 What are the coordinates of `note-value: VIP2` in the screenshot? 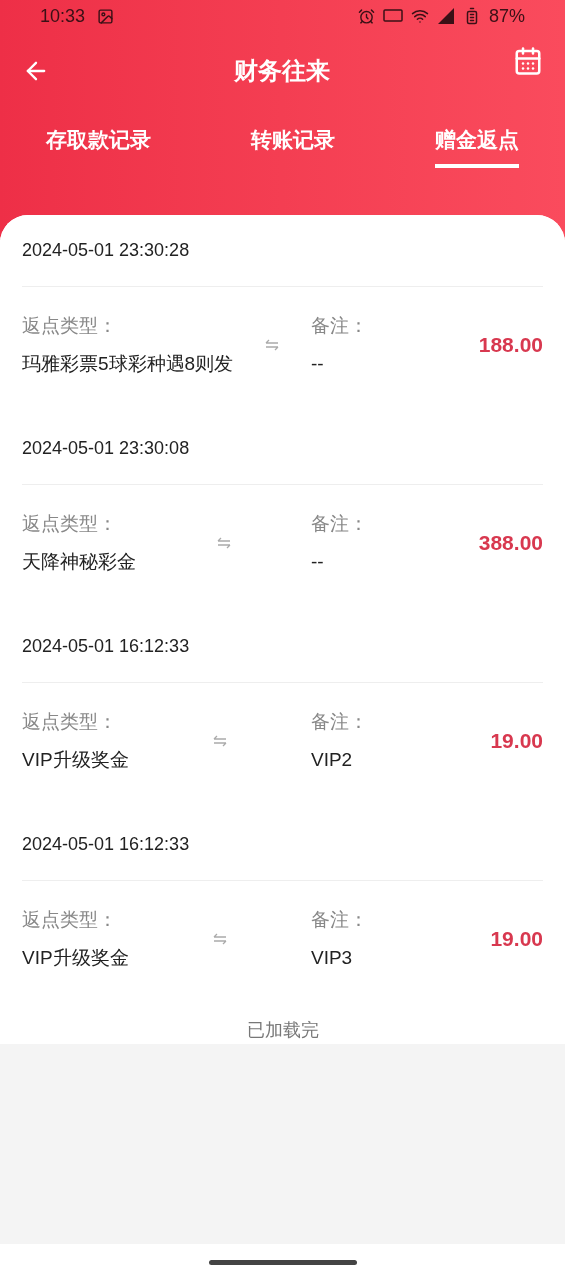 It's located at (332, 760).